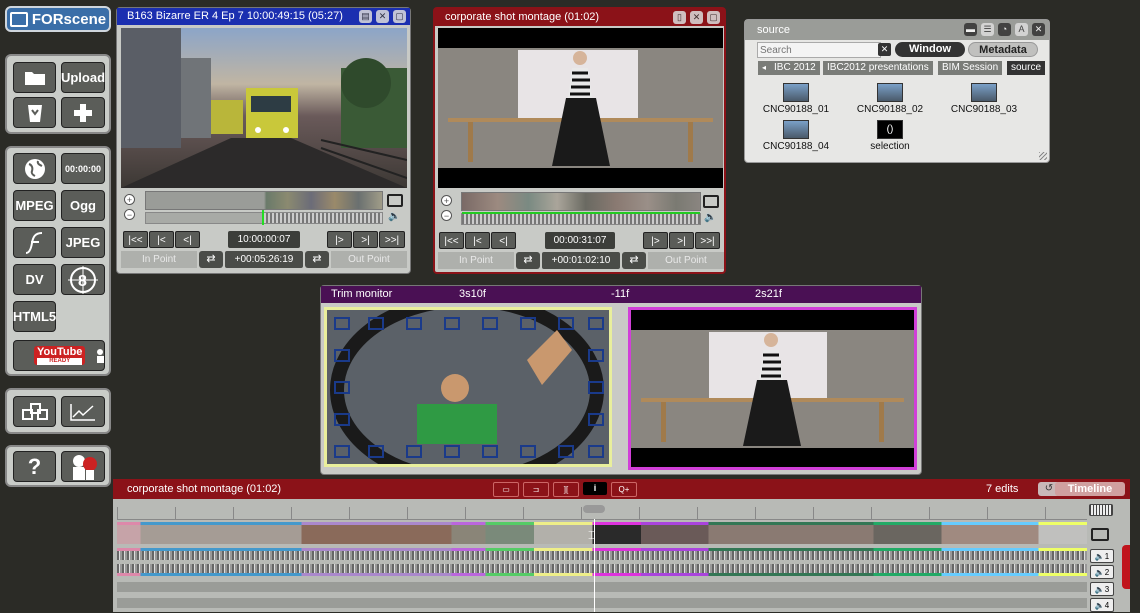 The image size is (1140, 613). Describe the element at coordinates (679, 17) in the screenshot. I see `viewer2-document-icon: ▯` at that location.